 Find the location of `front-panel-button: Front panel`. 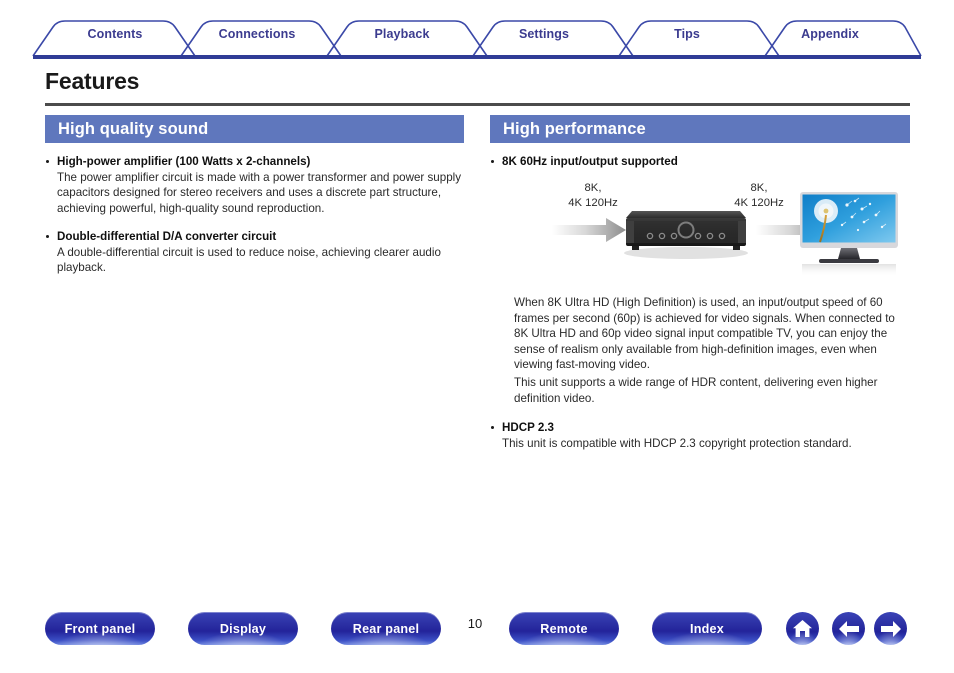

front-panel-button: Front panel is located at coordinates (100, 628).